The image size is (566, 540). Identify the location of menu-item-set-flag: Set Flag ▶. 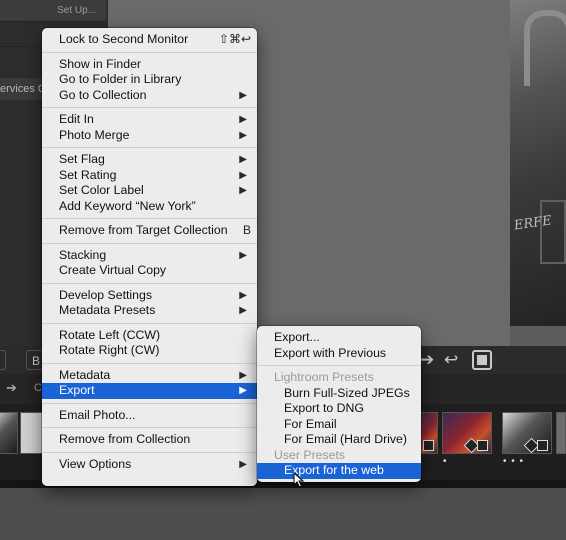
(149, 160).